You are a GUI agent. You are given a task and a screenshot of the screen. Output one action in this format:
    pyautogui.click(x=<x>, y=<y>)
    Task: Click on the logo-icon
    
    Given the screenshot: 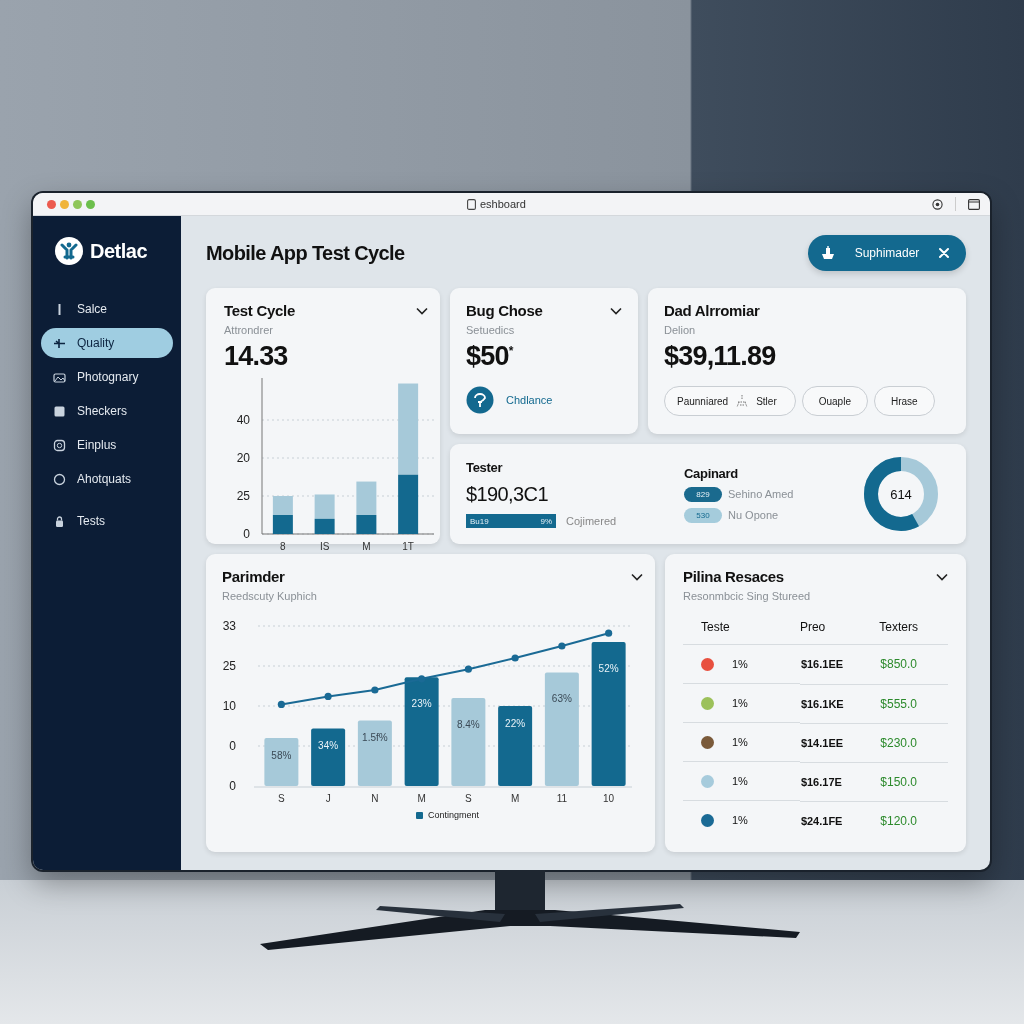 What is the action you would take?
    pyautogui.click(x=69, y=251)
    